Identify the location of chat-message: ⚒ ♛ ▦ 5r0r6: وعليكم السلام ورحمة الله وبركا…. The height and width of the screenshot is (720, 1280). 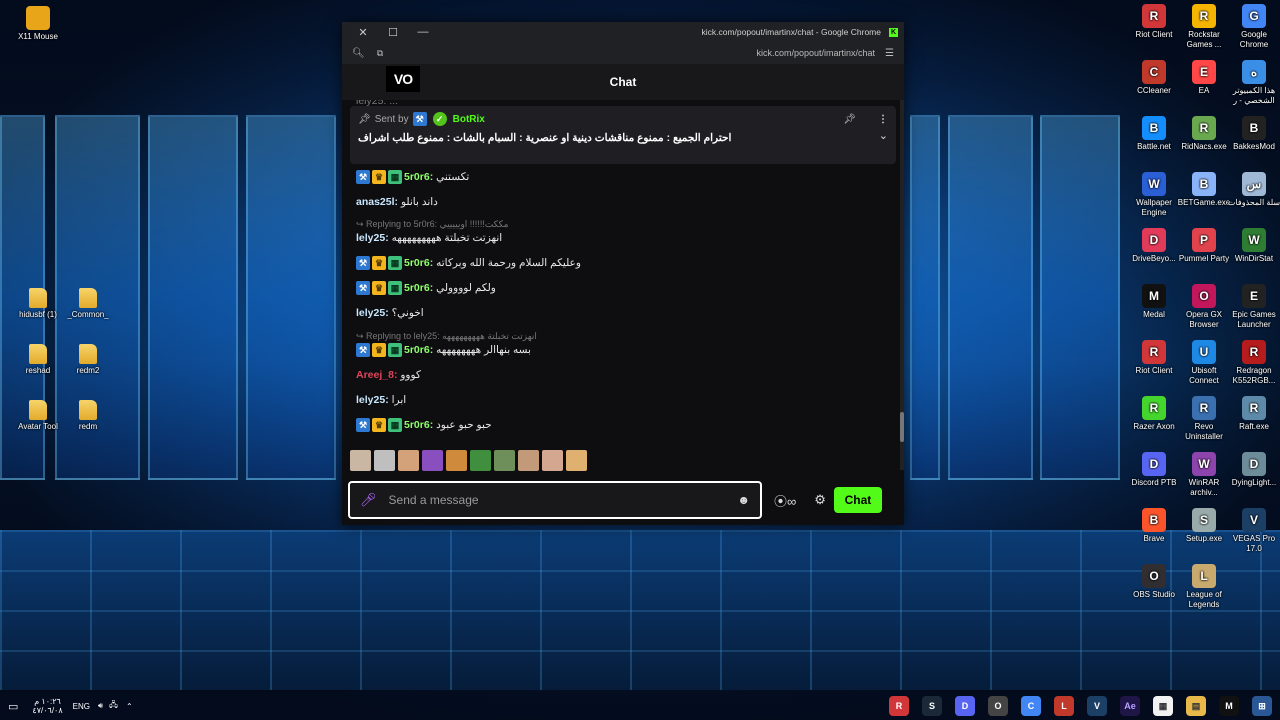
(623, 263).